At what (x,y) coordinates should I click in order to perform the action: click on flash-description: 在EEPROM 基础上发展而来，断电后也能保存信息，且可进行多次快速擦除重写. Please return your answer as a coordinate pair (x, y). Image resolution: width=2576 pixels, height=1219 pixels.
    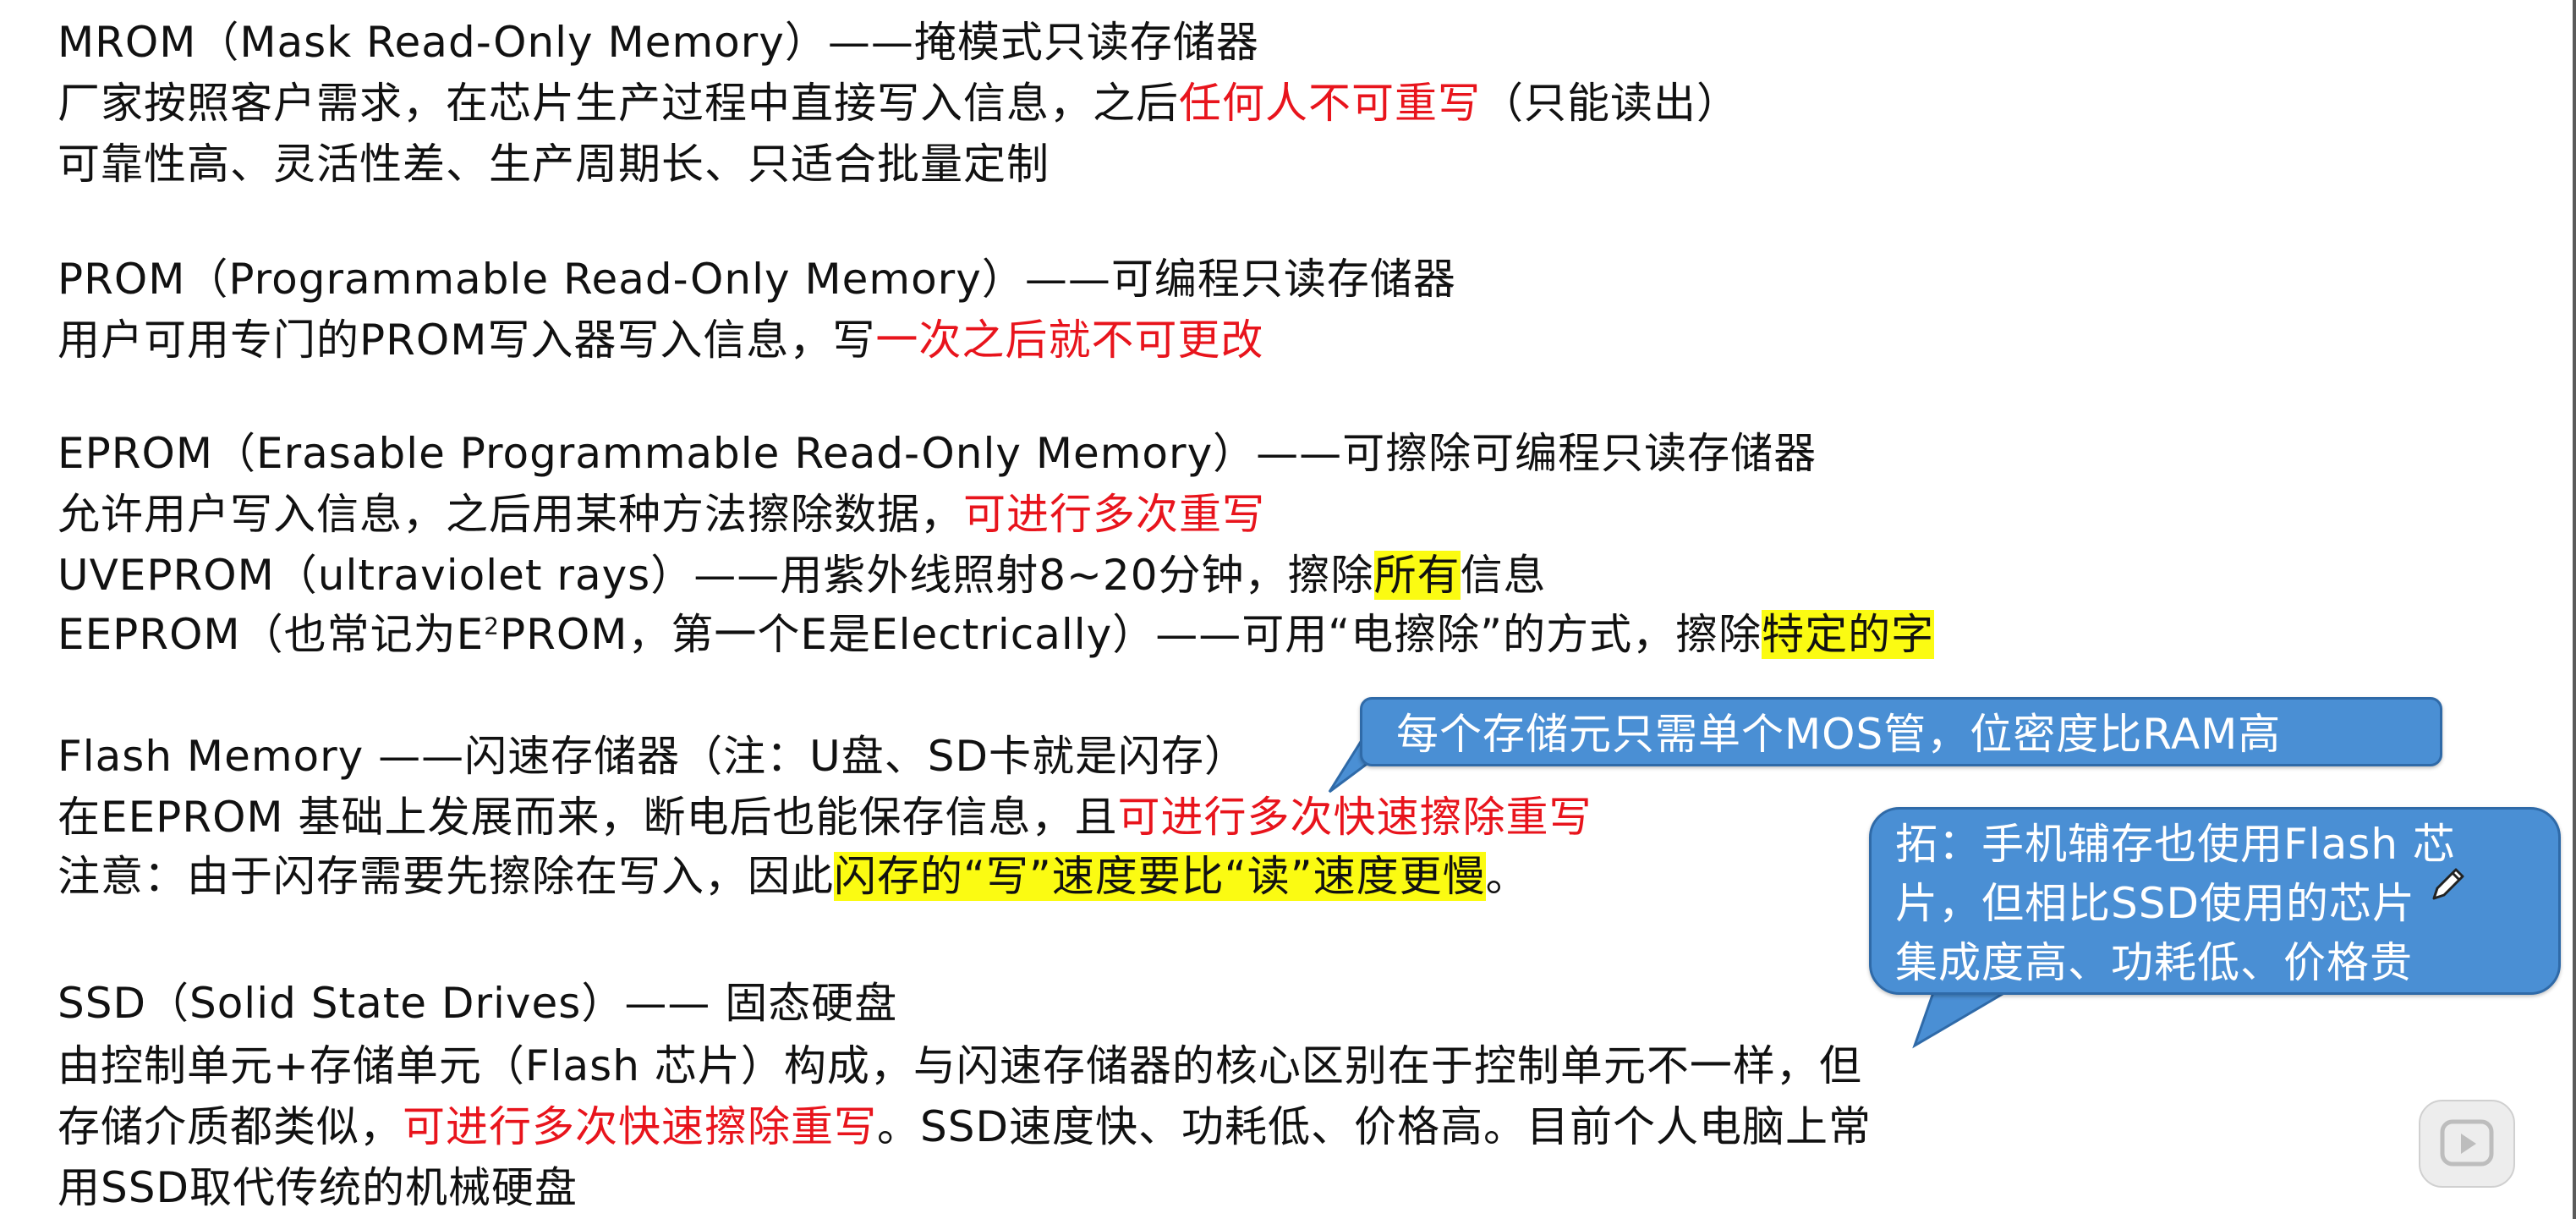
    Looking at the image, I should click on (825, 817).